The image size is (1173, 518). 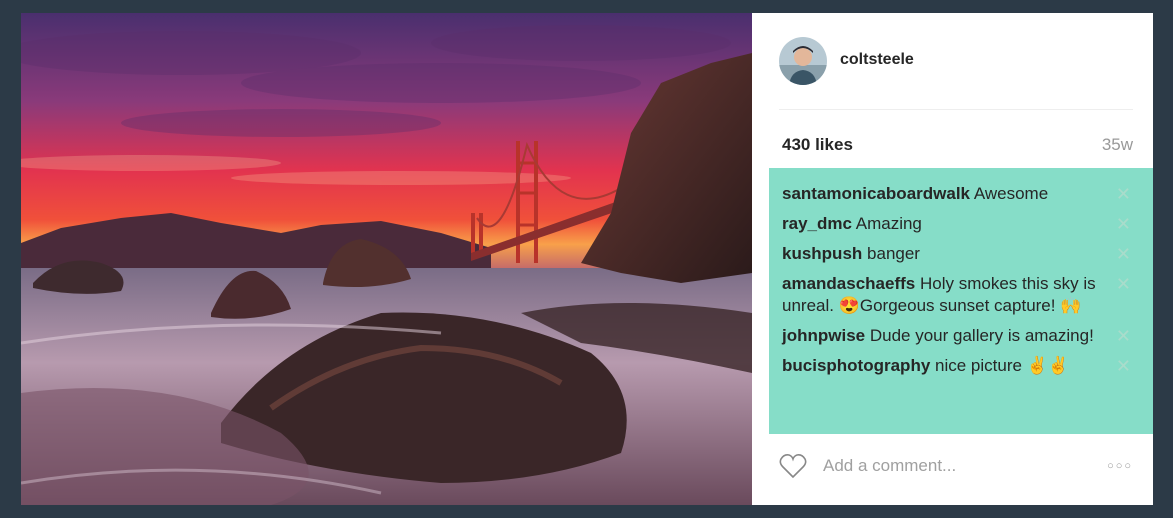 I want to click on comment-footer: ○○○, so click(x=956, y=466).